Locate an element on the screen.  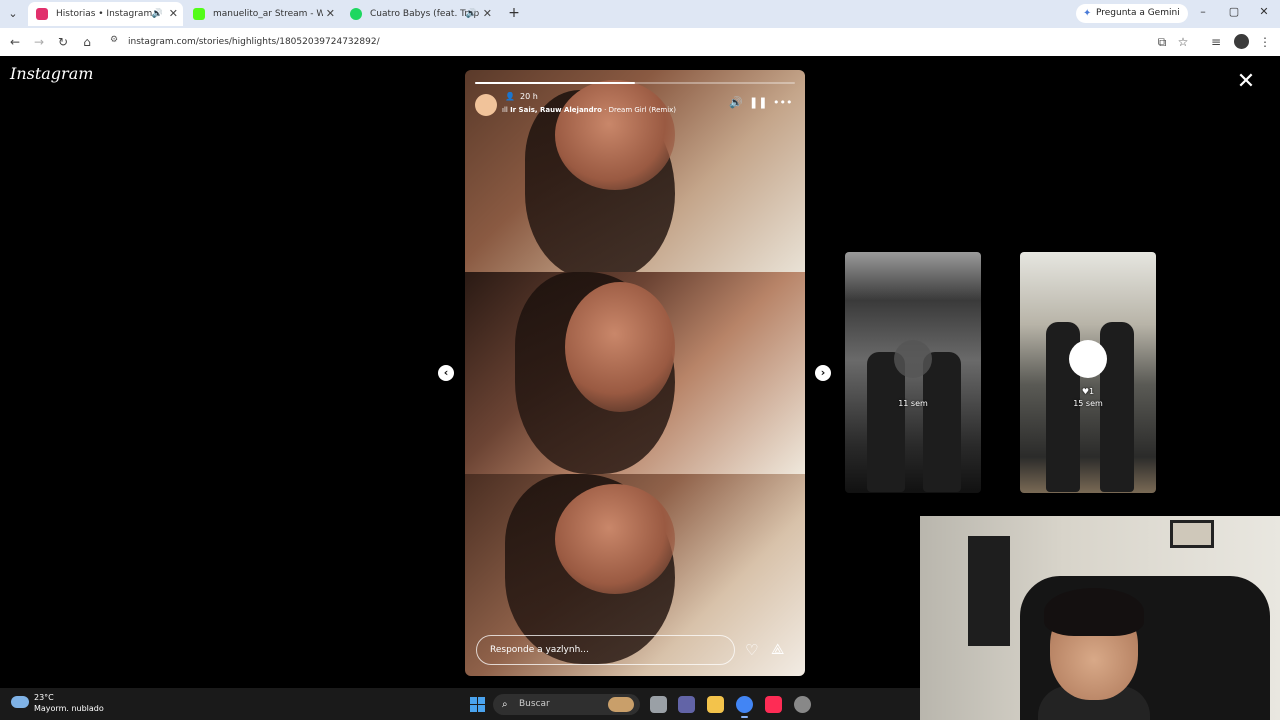
webcam-overlay is located at coordinates (1100, 618).